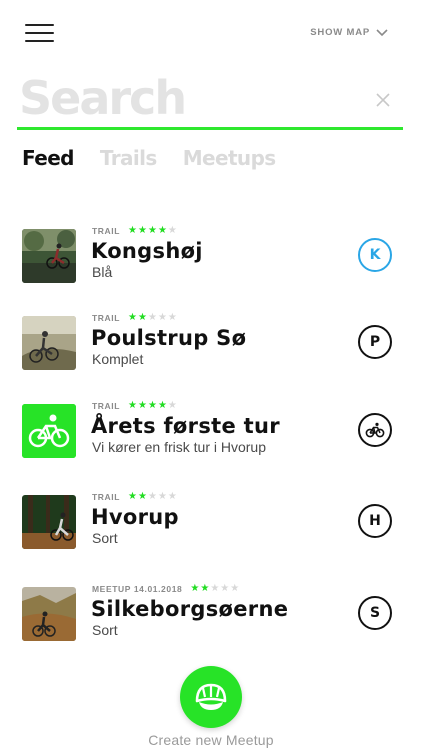 This screenshot has height=750, width=422. What do you see at coordinates (383, 100) in the screenshot?
I see `close-icon` at bounding box center [383, 100].